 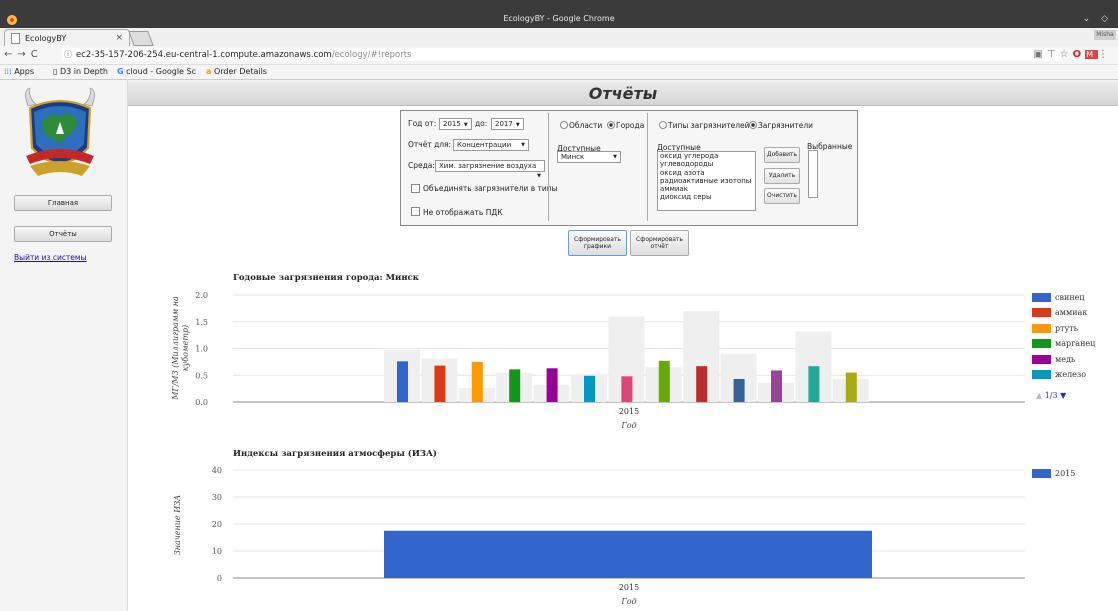 I want to click on y-axis-label-line1: МГ/М3 (Миллиграмм на, so click(x=175, y=348).